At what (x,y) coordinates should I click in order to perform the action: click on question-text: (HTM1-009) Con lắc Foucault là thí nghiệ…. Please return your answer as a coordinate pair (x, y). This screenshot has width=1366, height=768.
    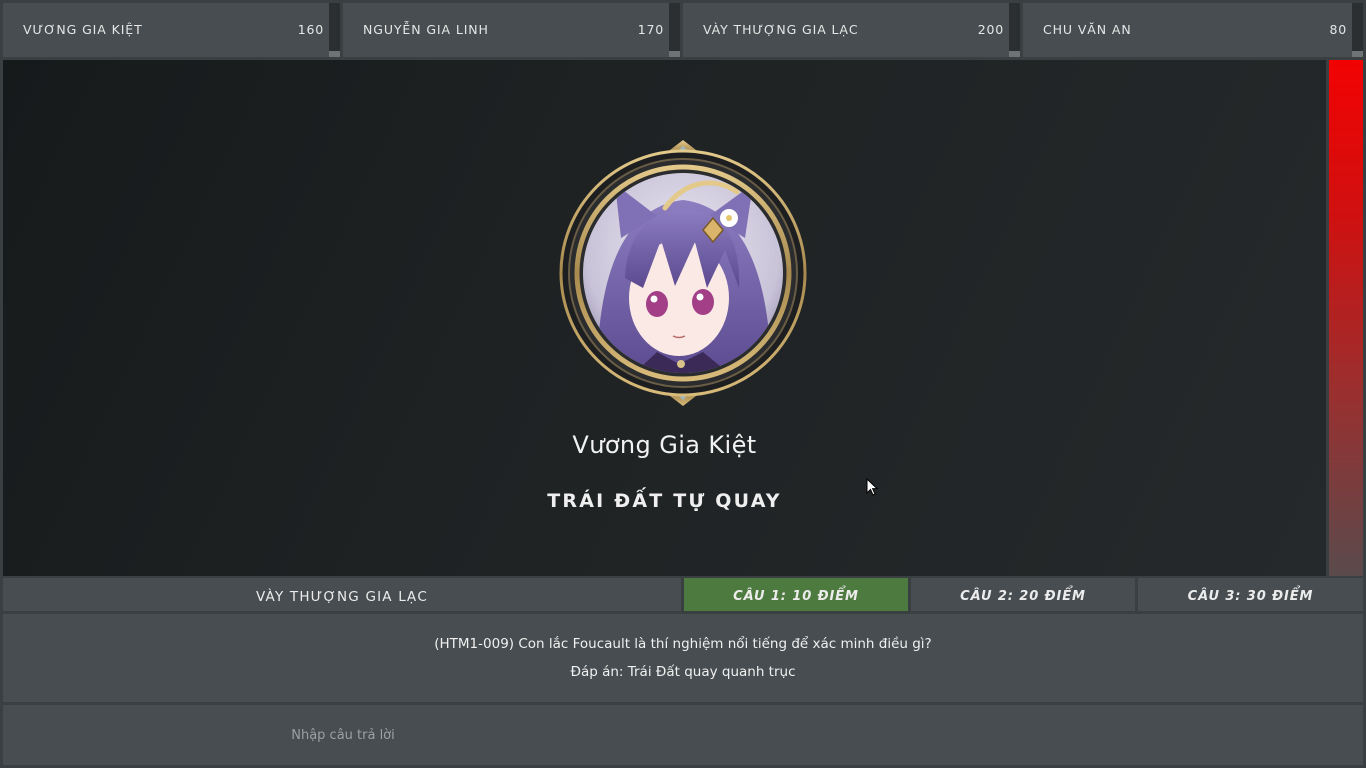
    Looking at the image, I should click on (683, 644).